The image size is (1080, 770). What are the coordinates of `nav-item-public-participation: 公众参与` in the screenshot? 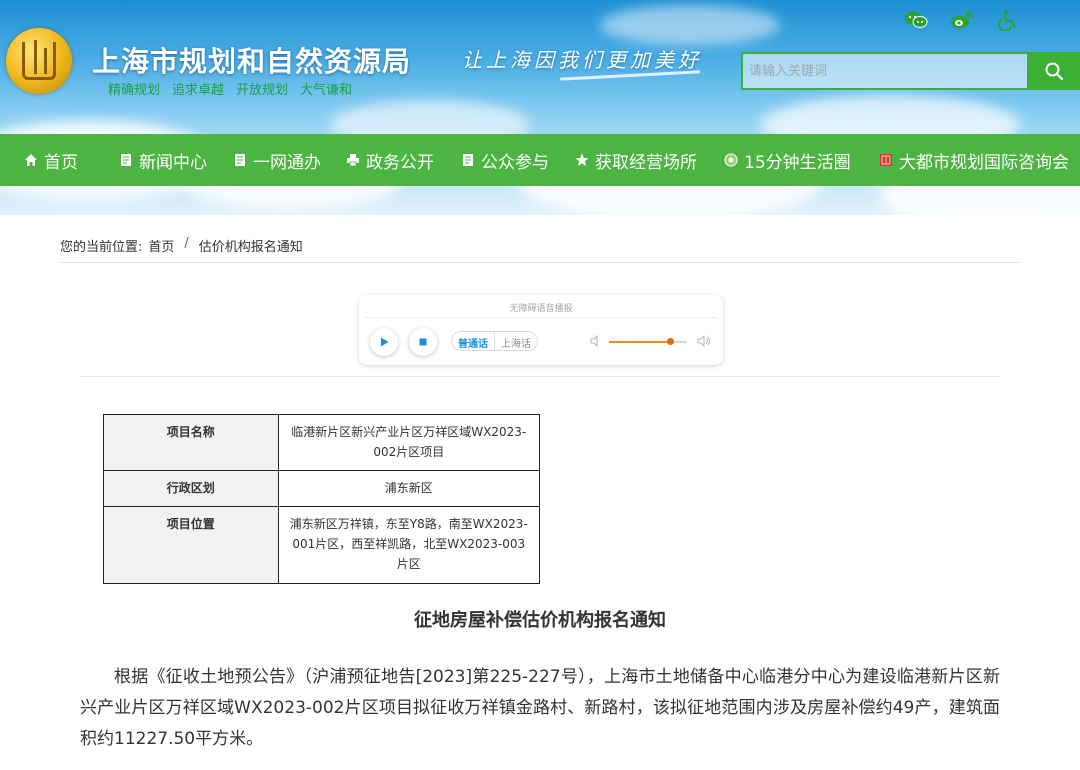 It's located at (505, 160).